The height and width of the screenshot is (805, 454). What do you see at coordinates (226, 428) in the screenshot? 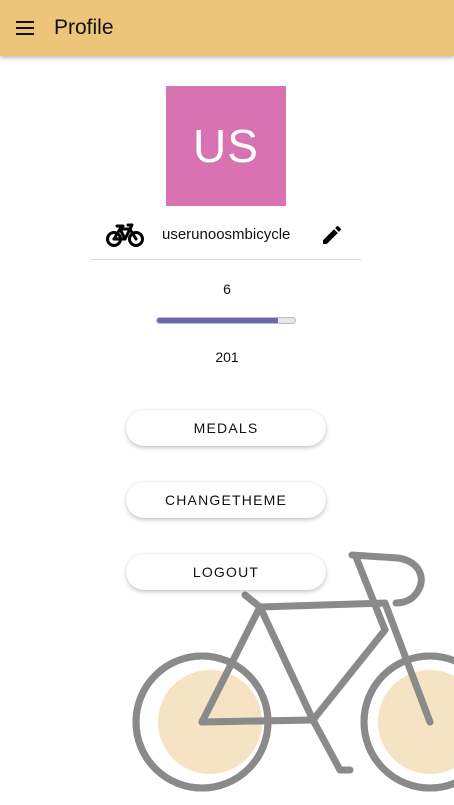
I see `medals-button: MEDALS` at bounding box center [226, 428].